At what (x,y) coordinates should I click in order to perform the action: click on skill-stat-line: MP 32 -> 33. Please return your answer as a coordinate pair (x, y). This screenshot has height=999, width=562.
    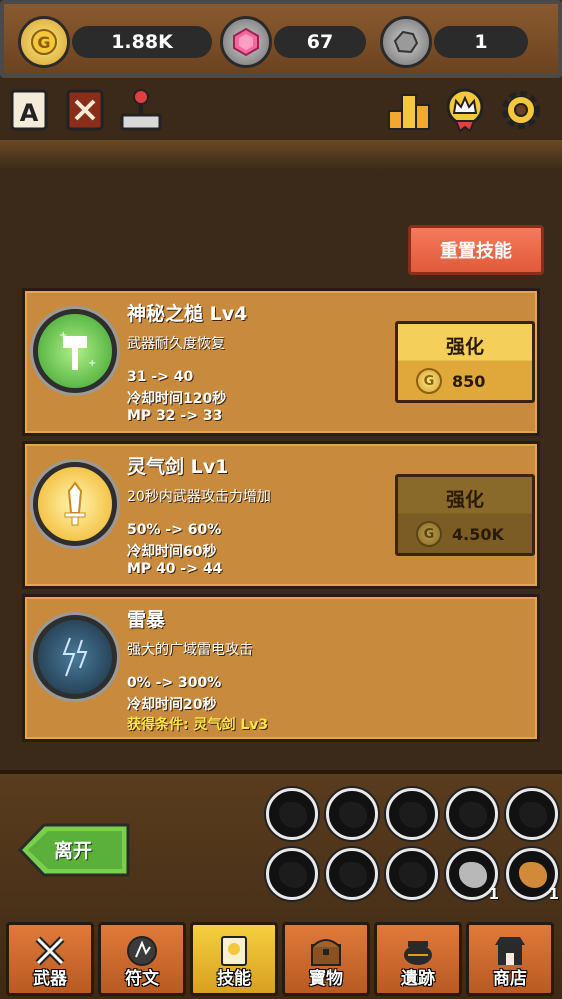
    Looking at the image, I should click on (175, 416).